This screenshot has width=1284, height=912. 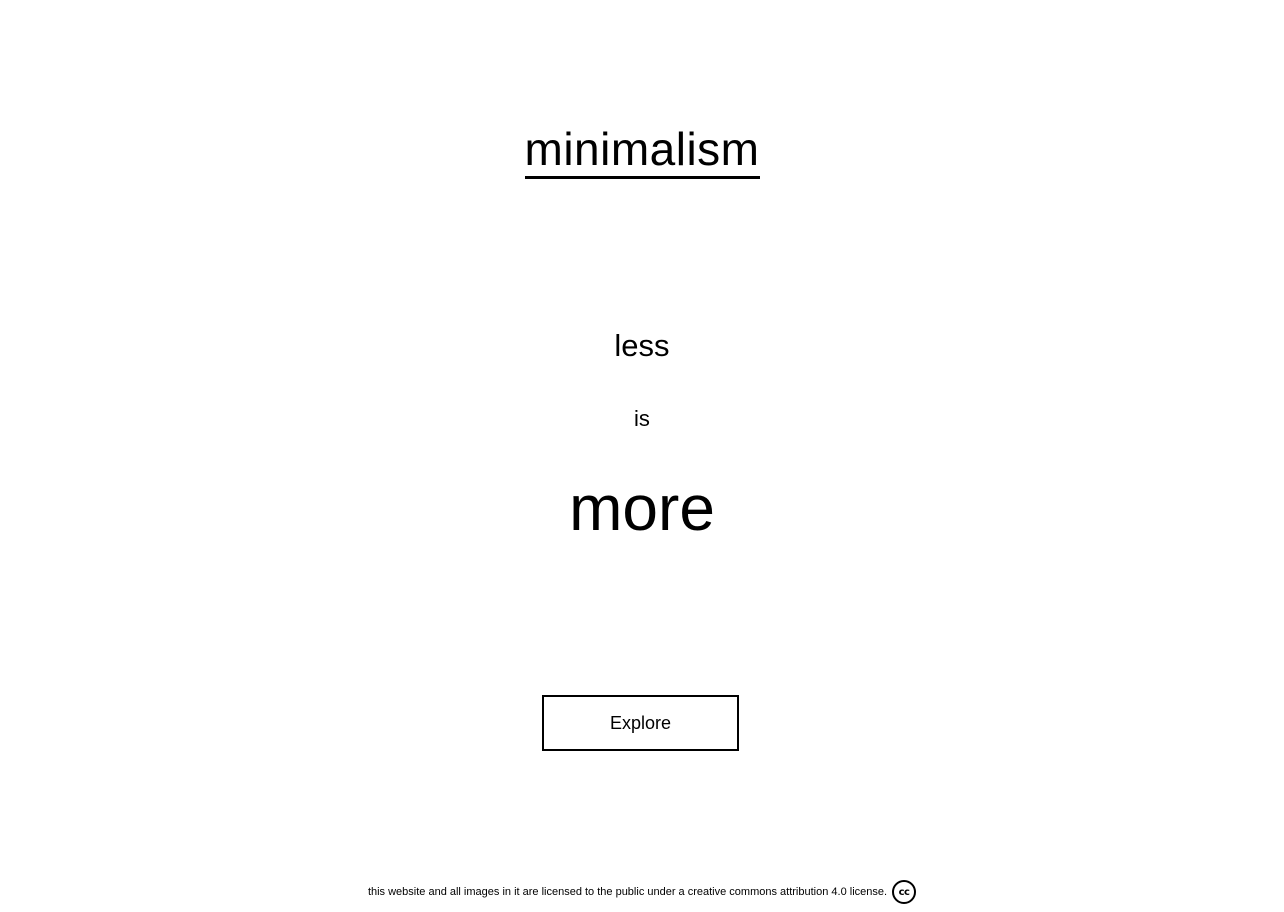 I want to click on explore-button: Explore, so click(x=640, y=723).